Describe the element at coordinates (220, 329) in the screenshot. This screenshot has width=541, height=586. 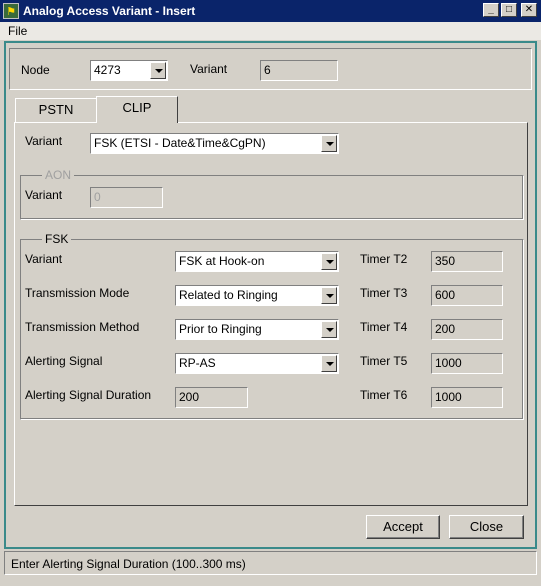
I see `transmission-method-value: Prior to Ringing` at that location.